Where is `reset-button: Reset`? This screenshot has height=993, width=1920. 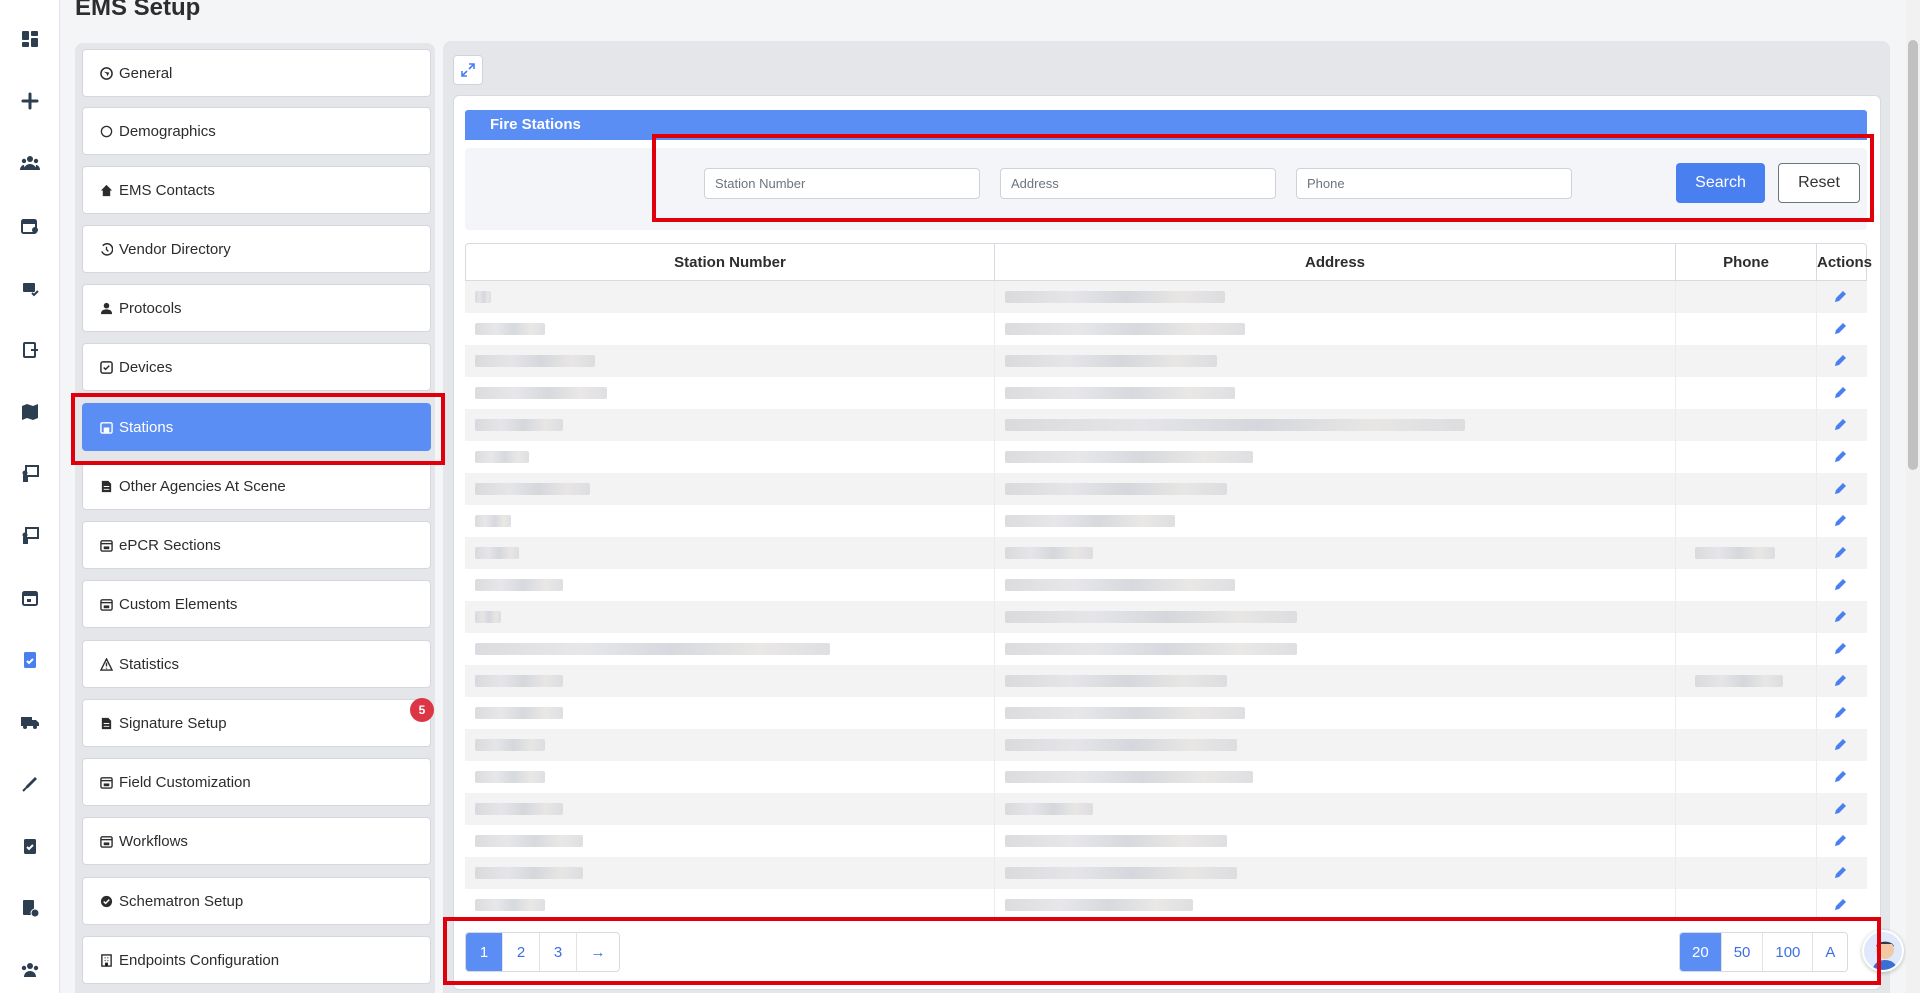
reset-button: Reset is located at coordinates (1819, 183).